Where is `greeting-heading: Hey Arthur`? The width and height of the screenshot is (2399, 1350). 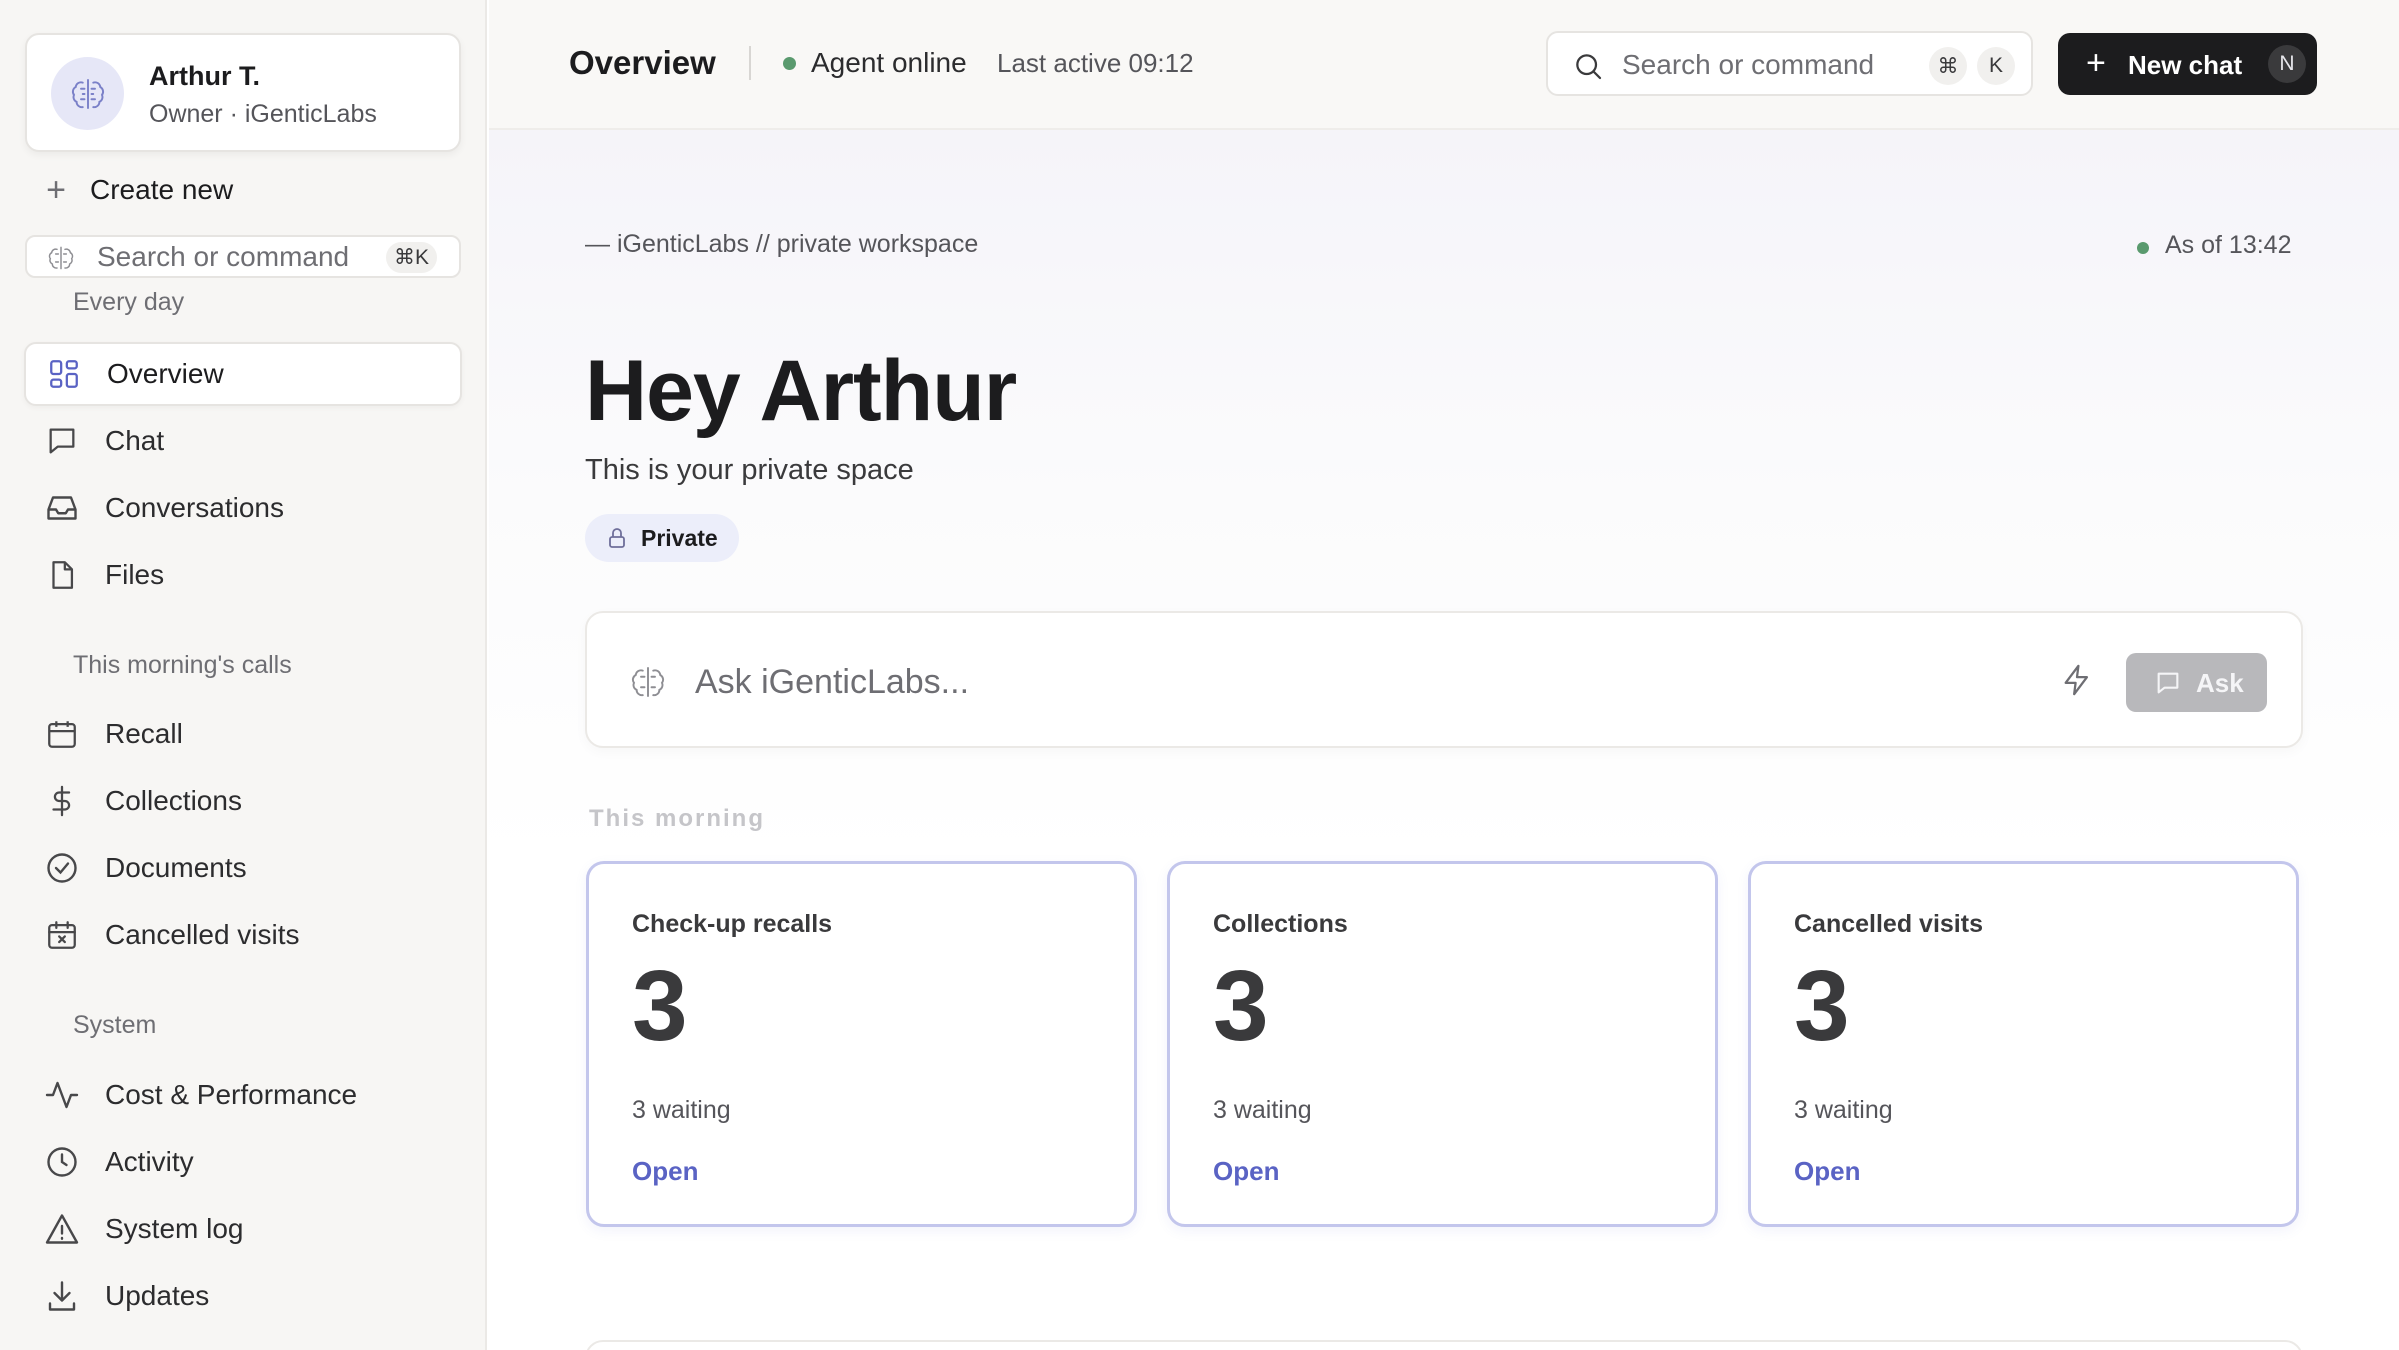
greeting-heading: Hey Arthur is located at coordinates (801, 391).